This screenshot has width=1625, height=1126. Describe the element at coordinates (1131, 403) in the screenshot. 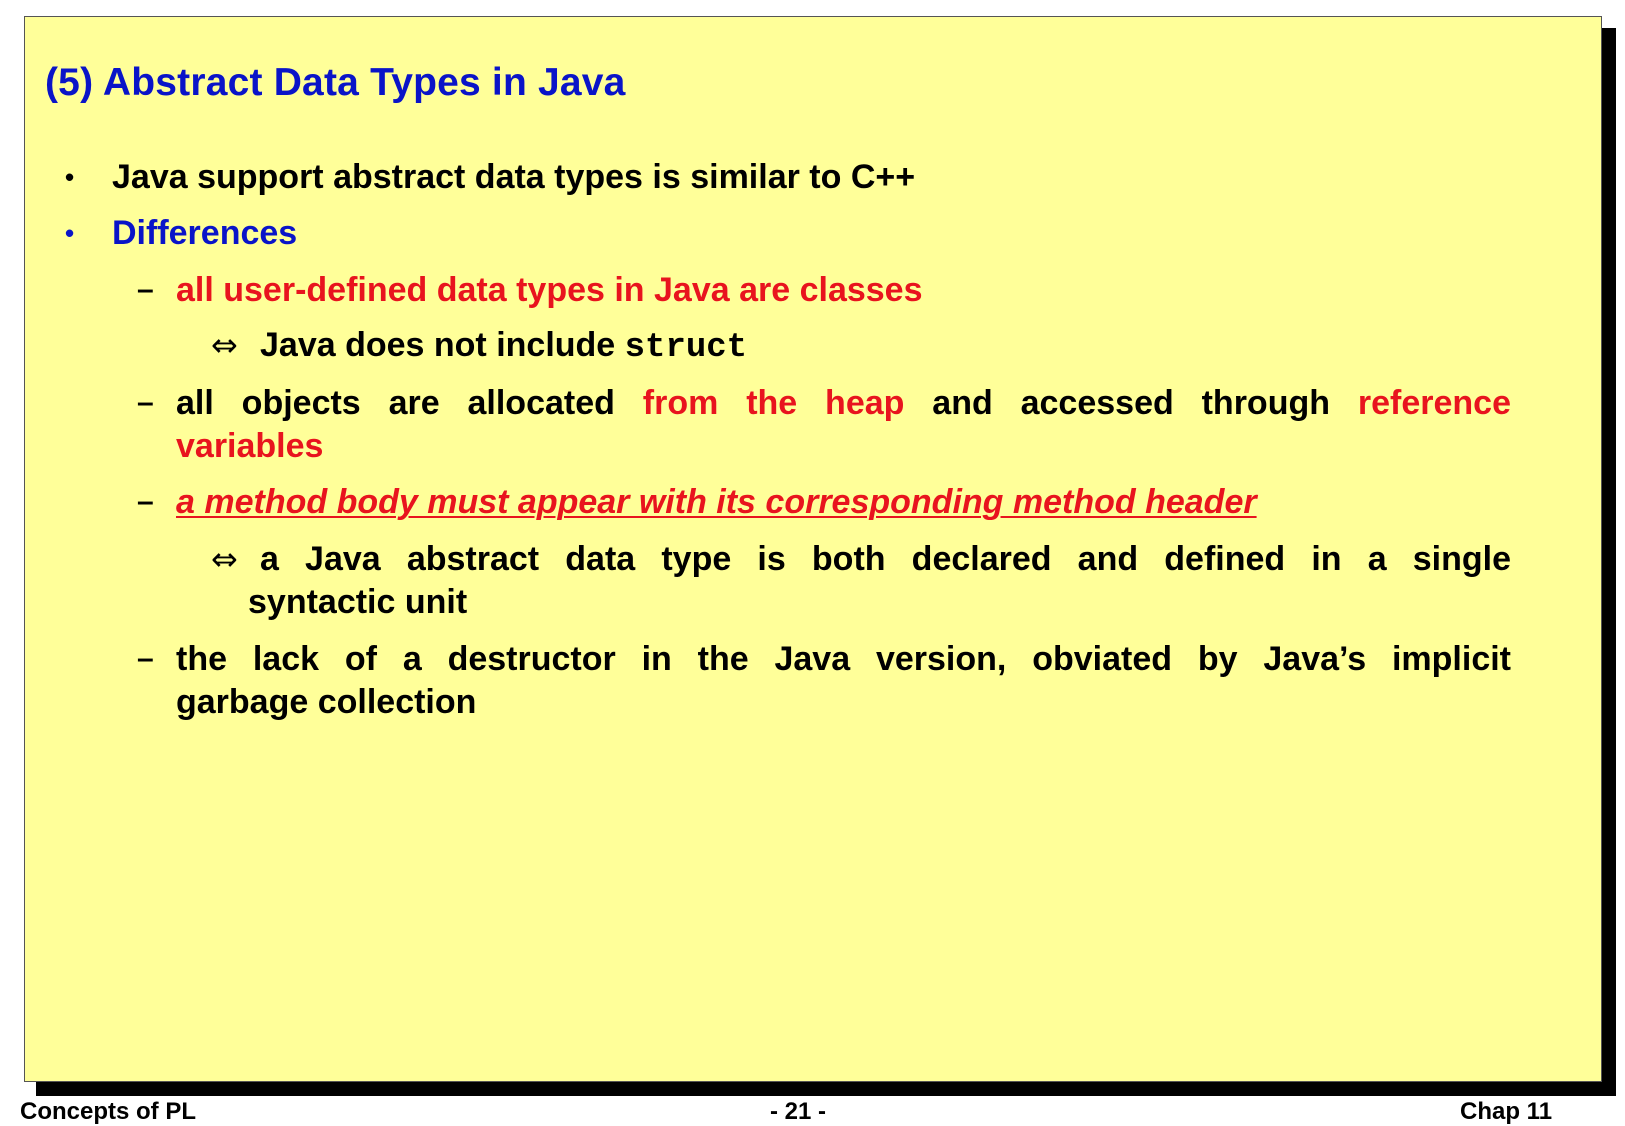

I see `sub-item-2-part-c: and accessed through` at that location.